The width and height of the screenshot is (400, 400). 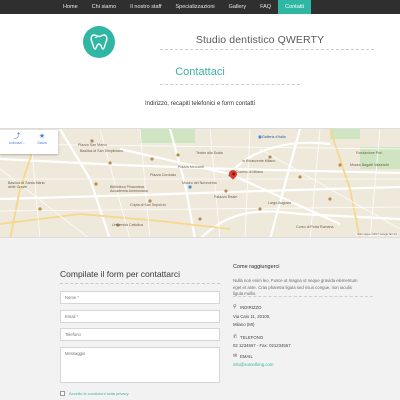 I want to click on map-attribution: Dati mappa ©2017 Google Termini, so click(x=377, y=234).